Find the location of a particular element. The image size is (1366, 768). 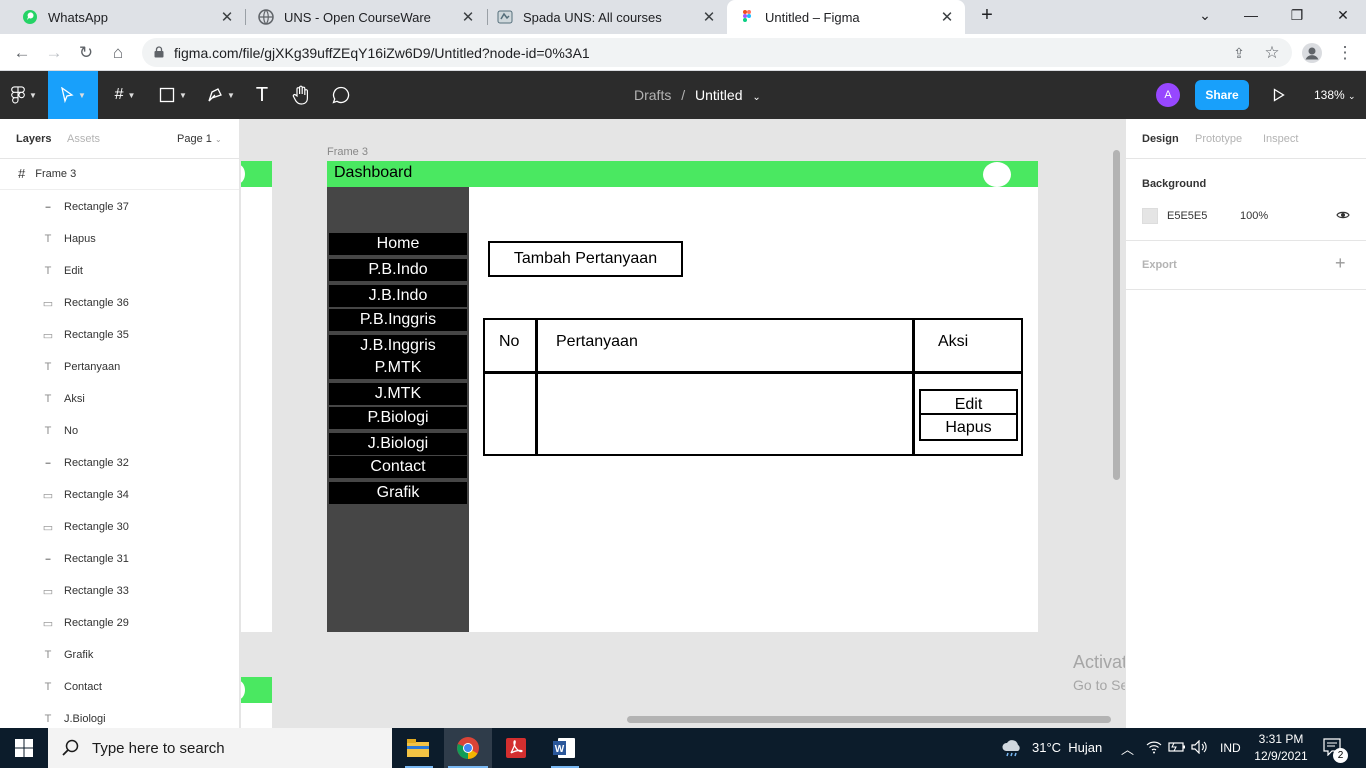

move-tool: ▼ is located at coordinates (73, 95).